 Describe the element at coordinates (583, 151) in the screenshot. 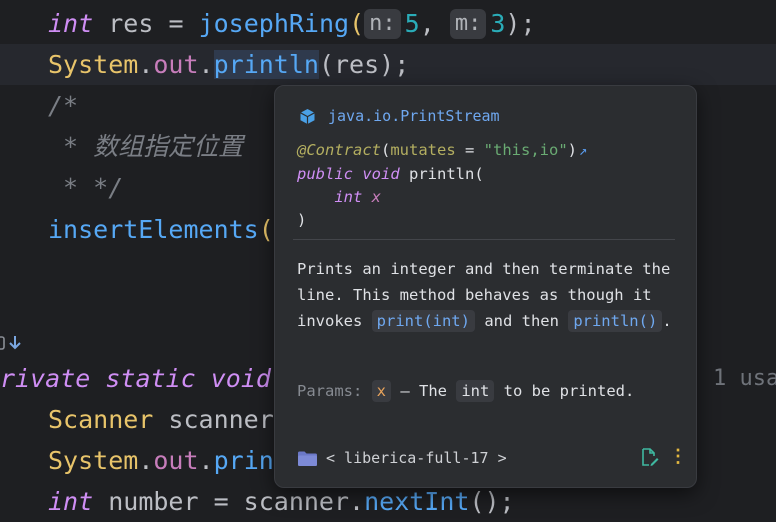

I see `external-link-icon: ↗` at that location.